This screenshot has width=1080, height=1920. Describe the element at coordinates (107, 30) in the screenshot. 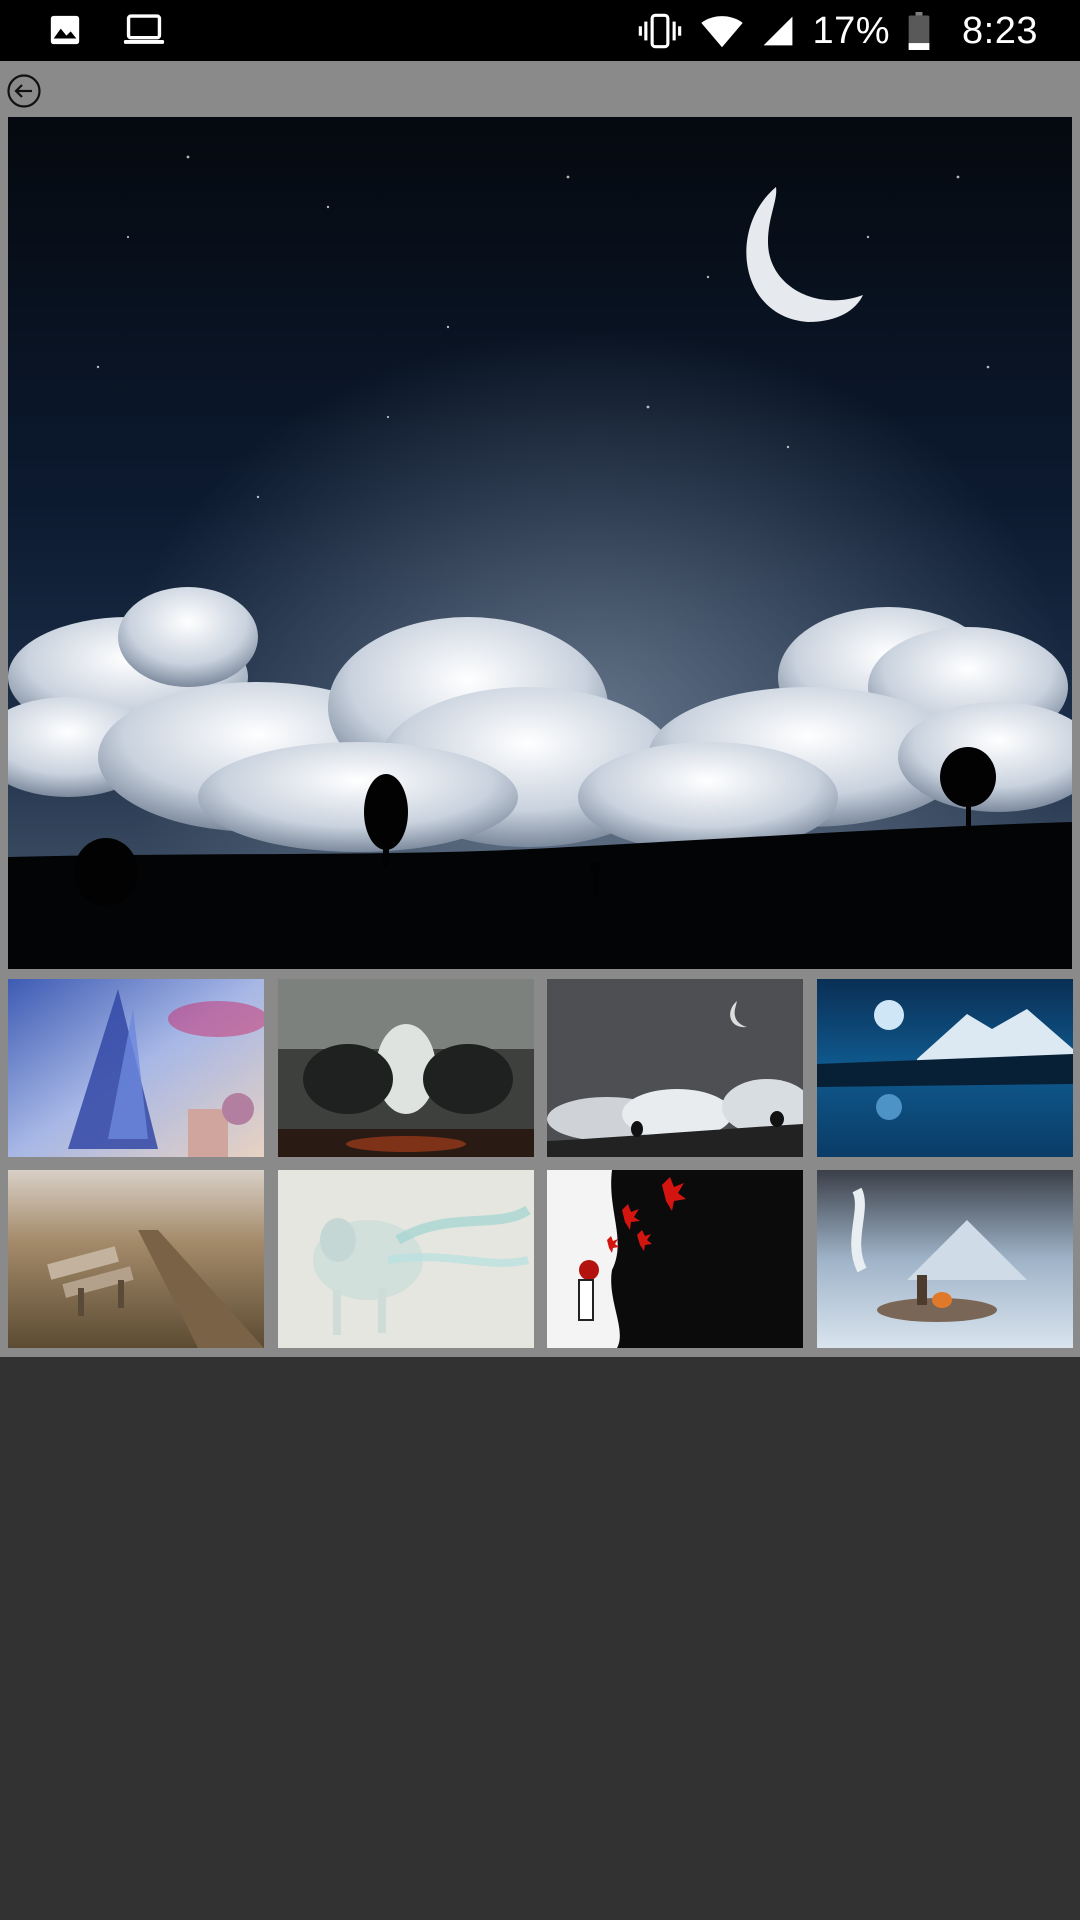

I see `notification-icons` at that location.